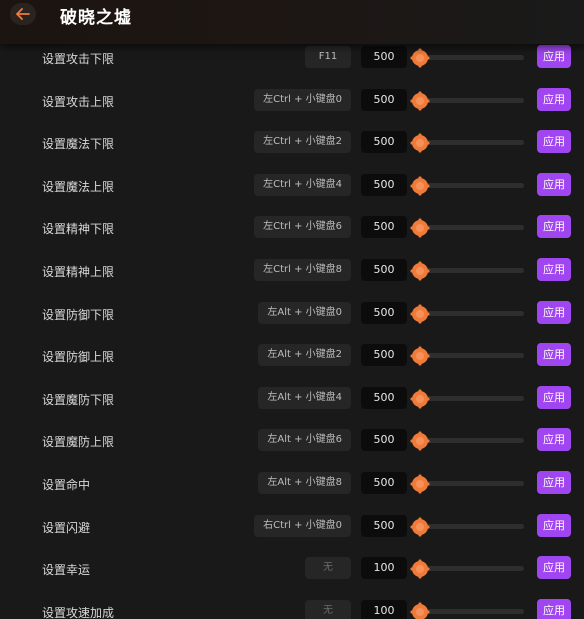 The height and width of the screenshot is (619, 584). I want to click on hotkey-button: 右Ctrl + 小键盘0, so click(302, 525).